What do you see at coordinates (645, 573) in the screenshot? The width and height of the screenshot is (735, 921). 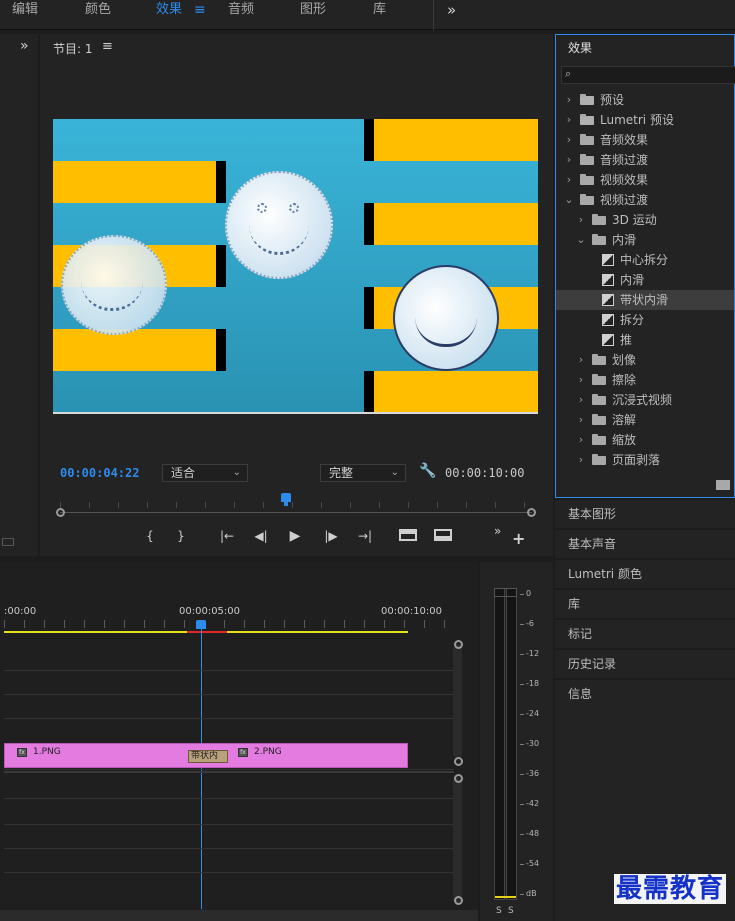 I see `panel-lumetri-color: Lumetri 颜色` at bounding box center [645, 573].